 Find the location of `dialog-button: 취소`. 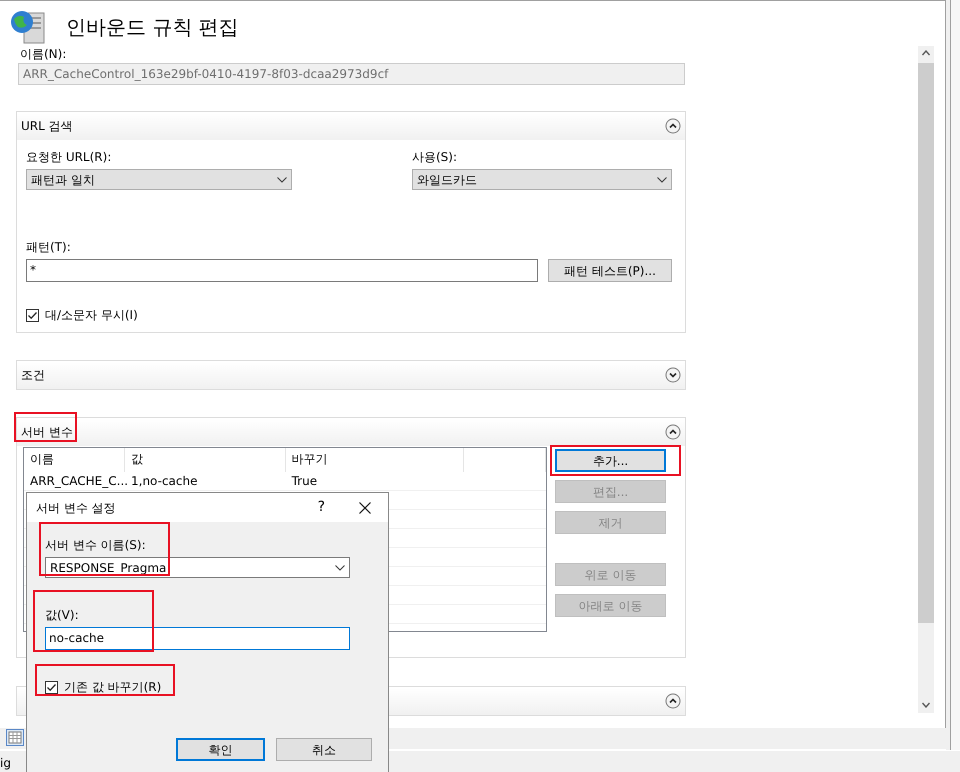

dialog-button: 취소 is located at coordinates (324, 749).